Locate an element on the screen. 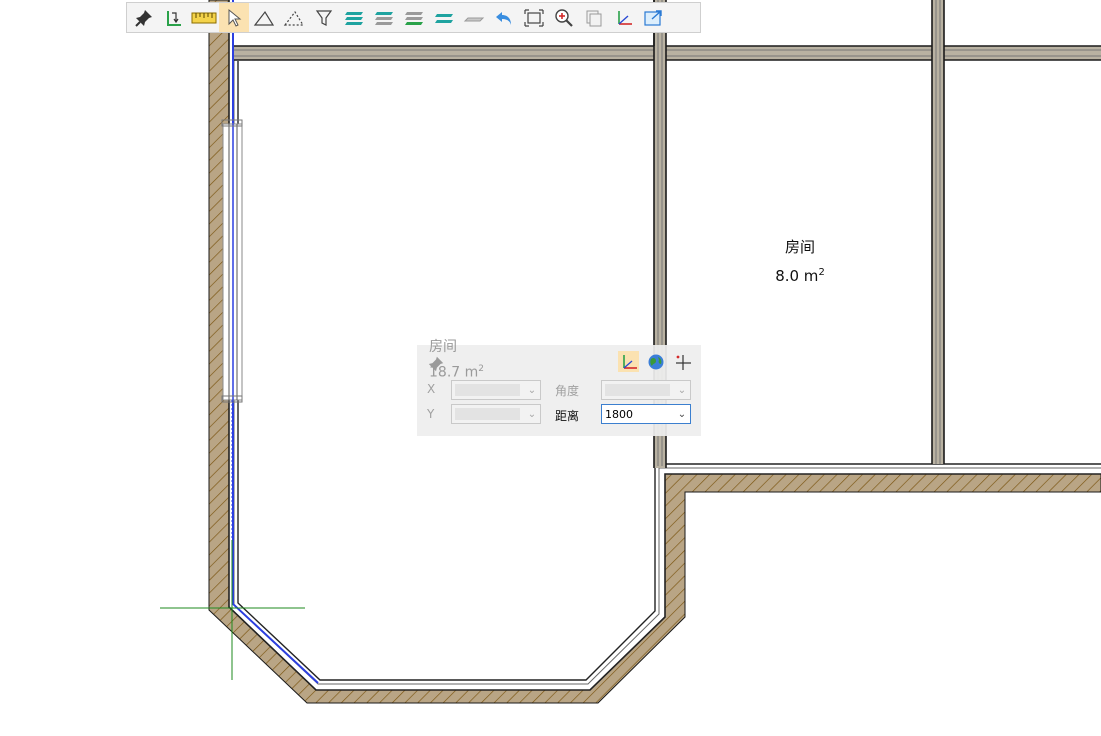 The width and height of the screenshot is (1101, 736). filter-tool-button is located at coordinates (324, 17).